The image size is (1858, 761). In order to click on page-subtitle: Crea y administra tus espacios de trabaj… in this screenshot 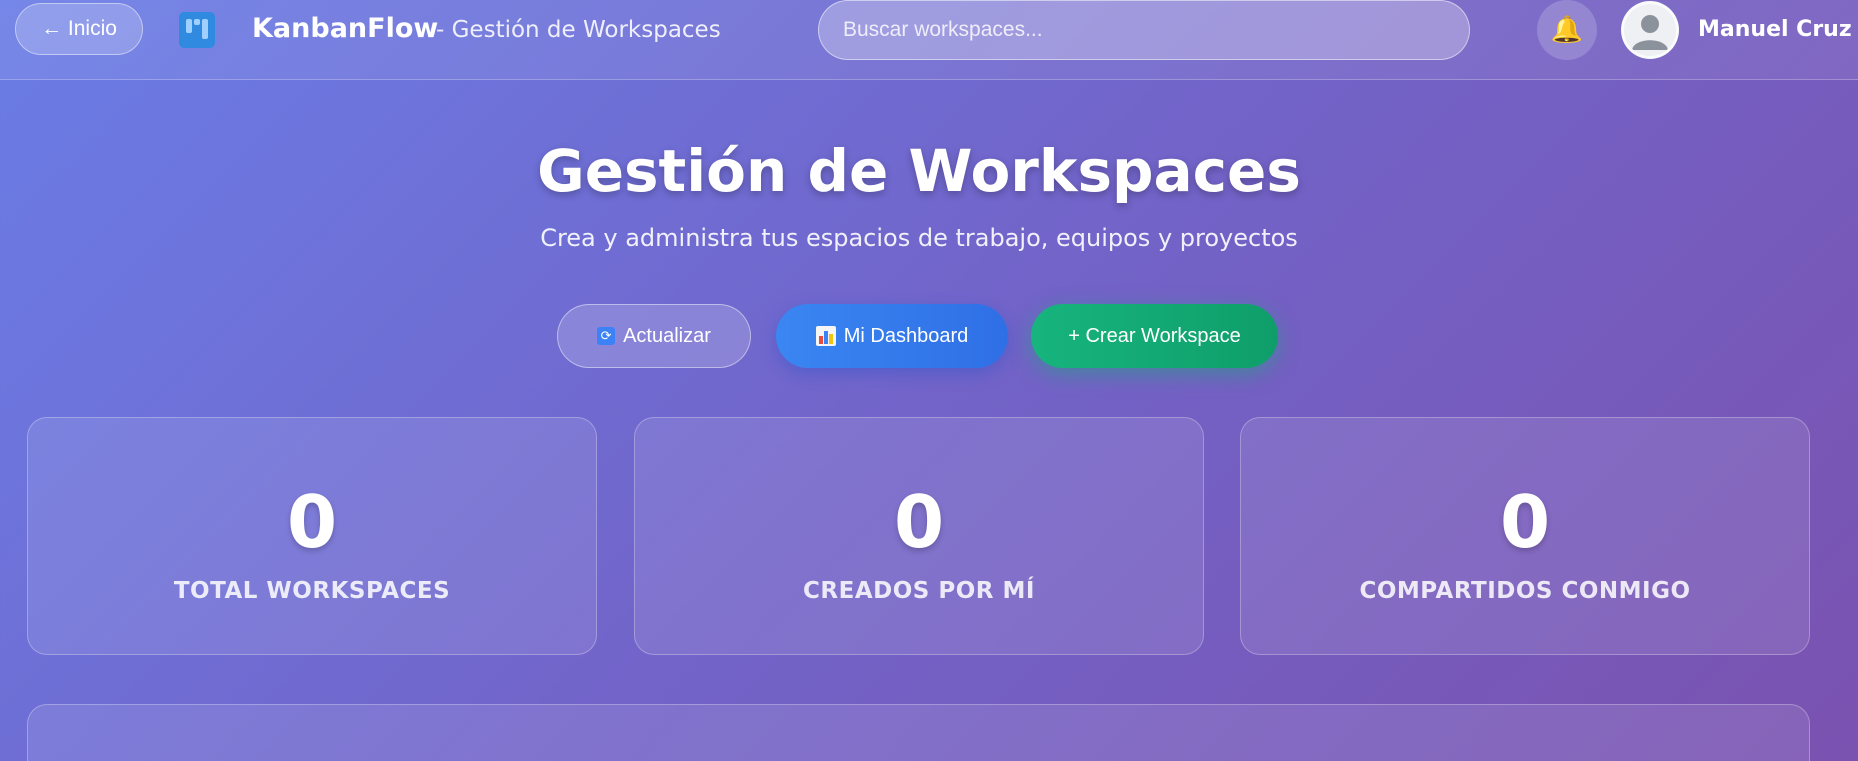, I will do `click(919, 238)`.